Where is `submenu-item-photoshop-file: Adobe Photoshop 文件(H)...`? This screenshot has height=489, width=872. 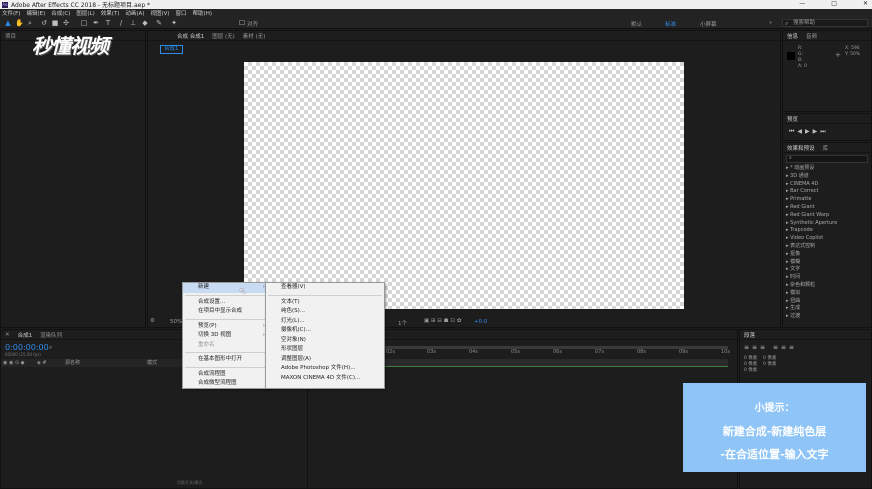 submenu-item-photoshop-file: Adobe Photoshop 文件(H)... is located at coordinates (325, 369).